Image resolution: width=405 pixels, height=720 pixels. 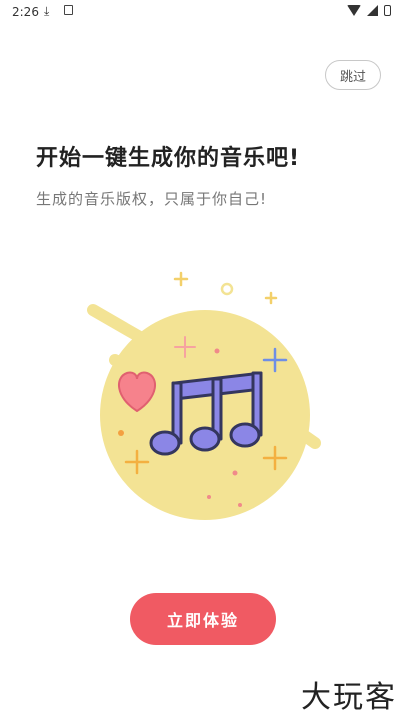 What do you see at coordinates (203, 619) in the screenshot?
I see `start-button: 立即体验` at bounding box center [203, 619].